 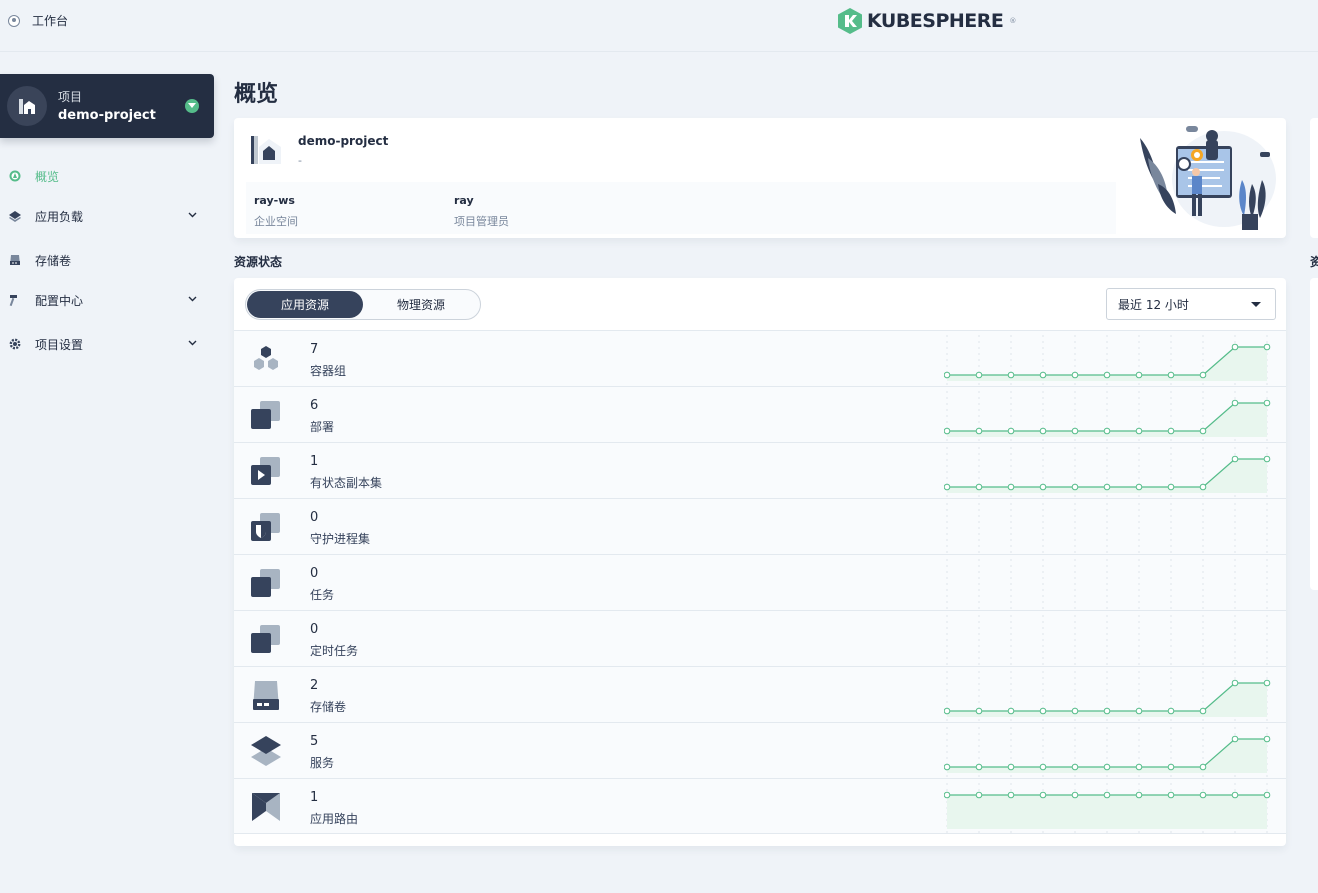 What do you see at coordinates (107, 344) in the screenshot?
I see `sidebar-item-4: 项目设置` at bounding box center [107, 344].